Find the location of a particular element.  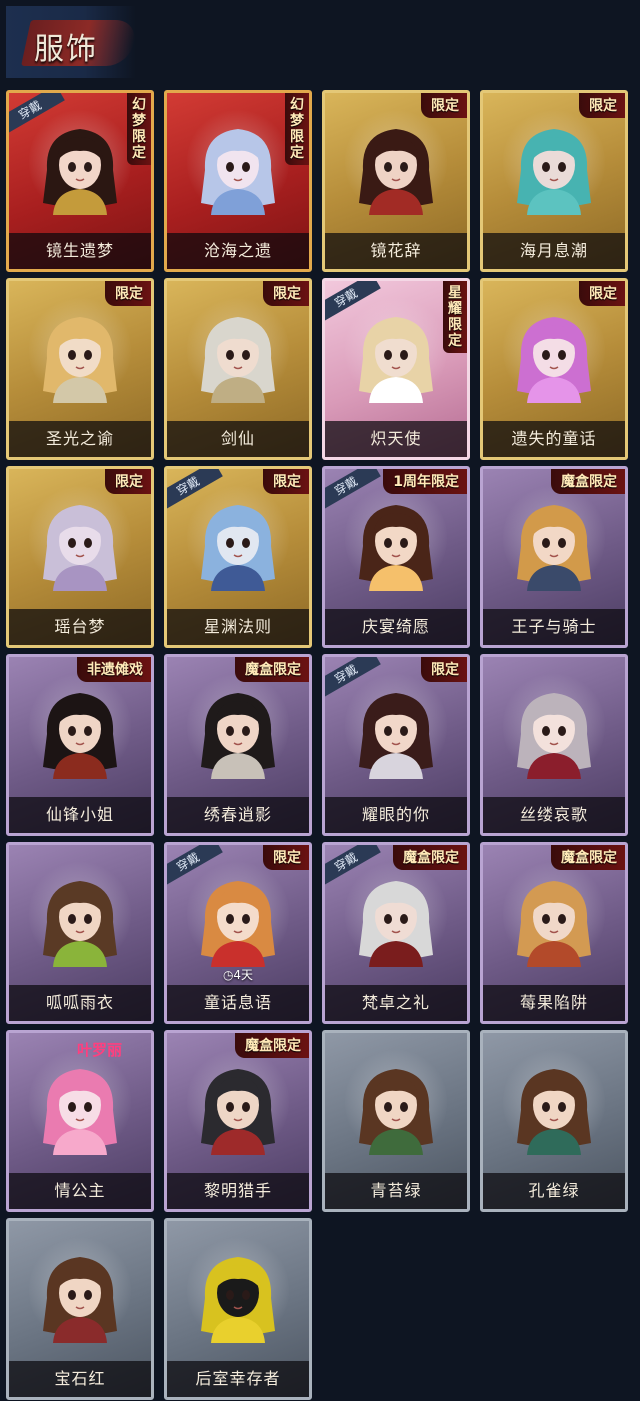

costume-card: 叶罗丽情公主 is located at coordinates (80, 1121).